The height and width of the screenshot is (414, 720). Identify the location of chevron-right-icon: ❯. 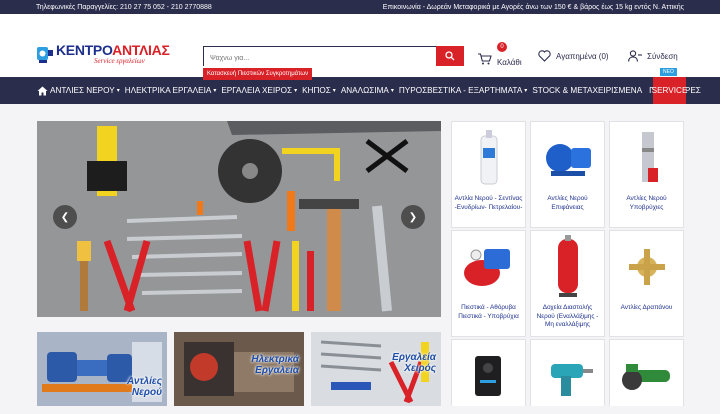
(413, 217).